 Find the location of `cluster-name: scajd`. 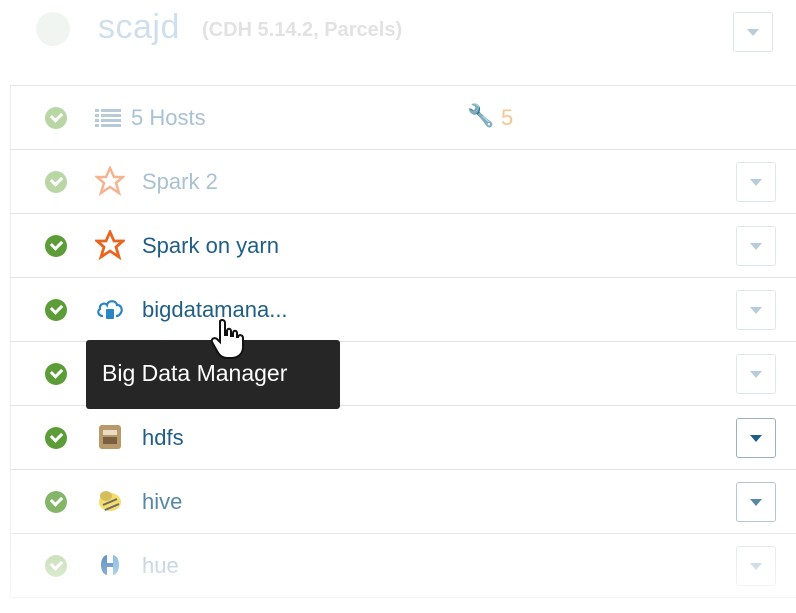

cluster-name: scajd is located at coordinates (139, 27).